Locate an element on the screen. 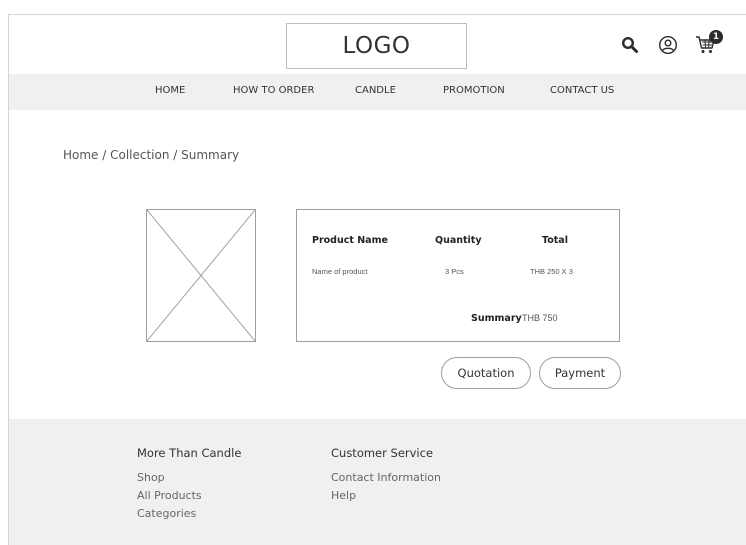 The height and width of the screenshot is (545, 746). footer-heading-customer-service: Customer Service is located at coordinates (382, 453).